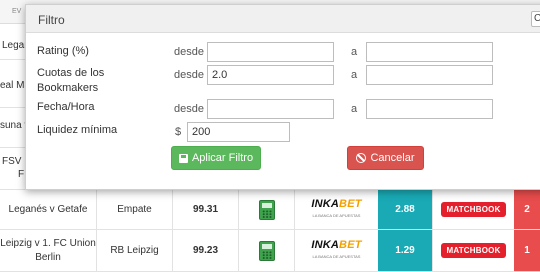  I want to click on odds-to-input, so click(429, 75).